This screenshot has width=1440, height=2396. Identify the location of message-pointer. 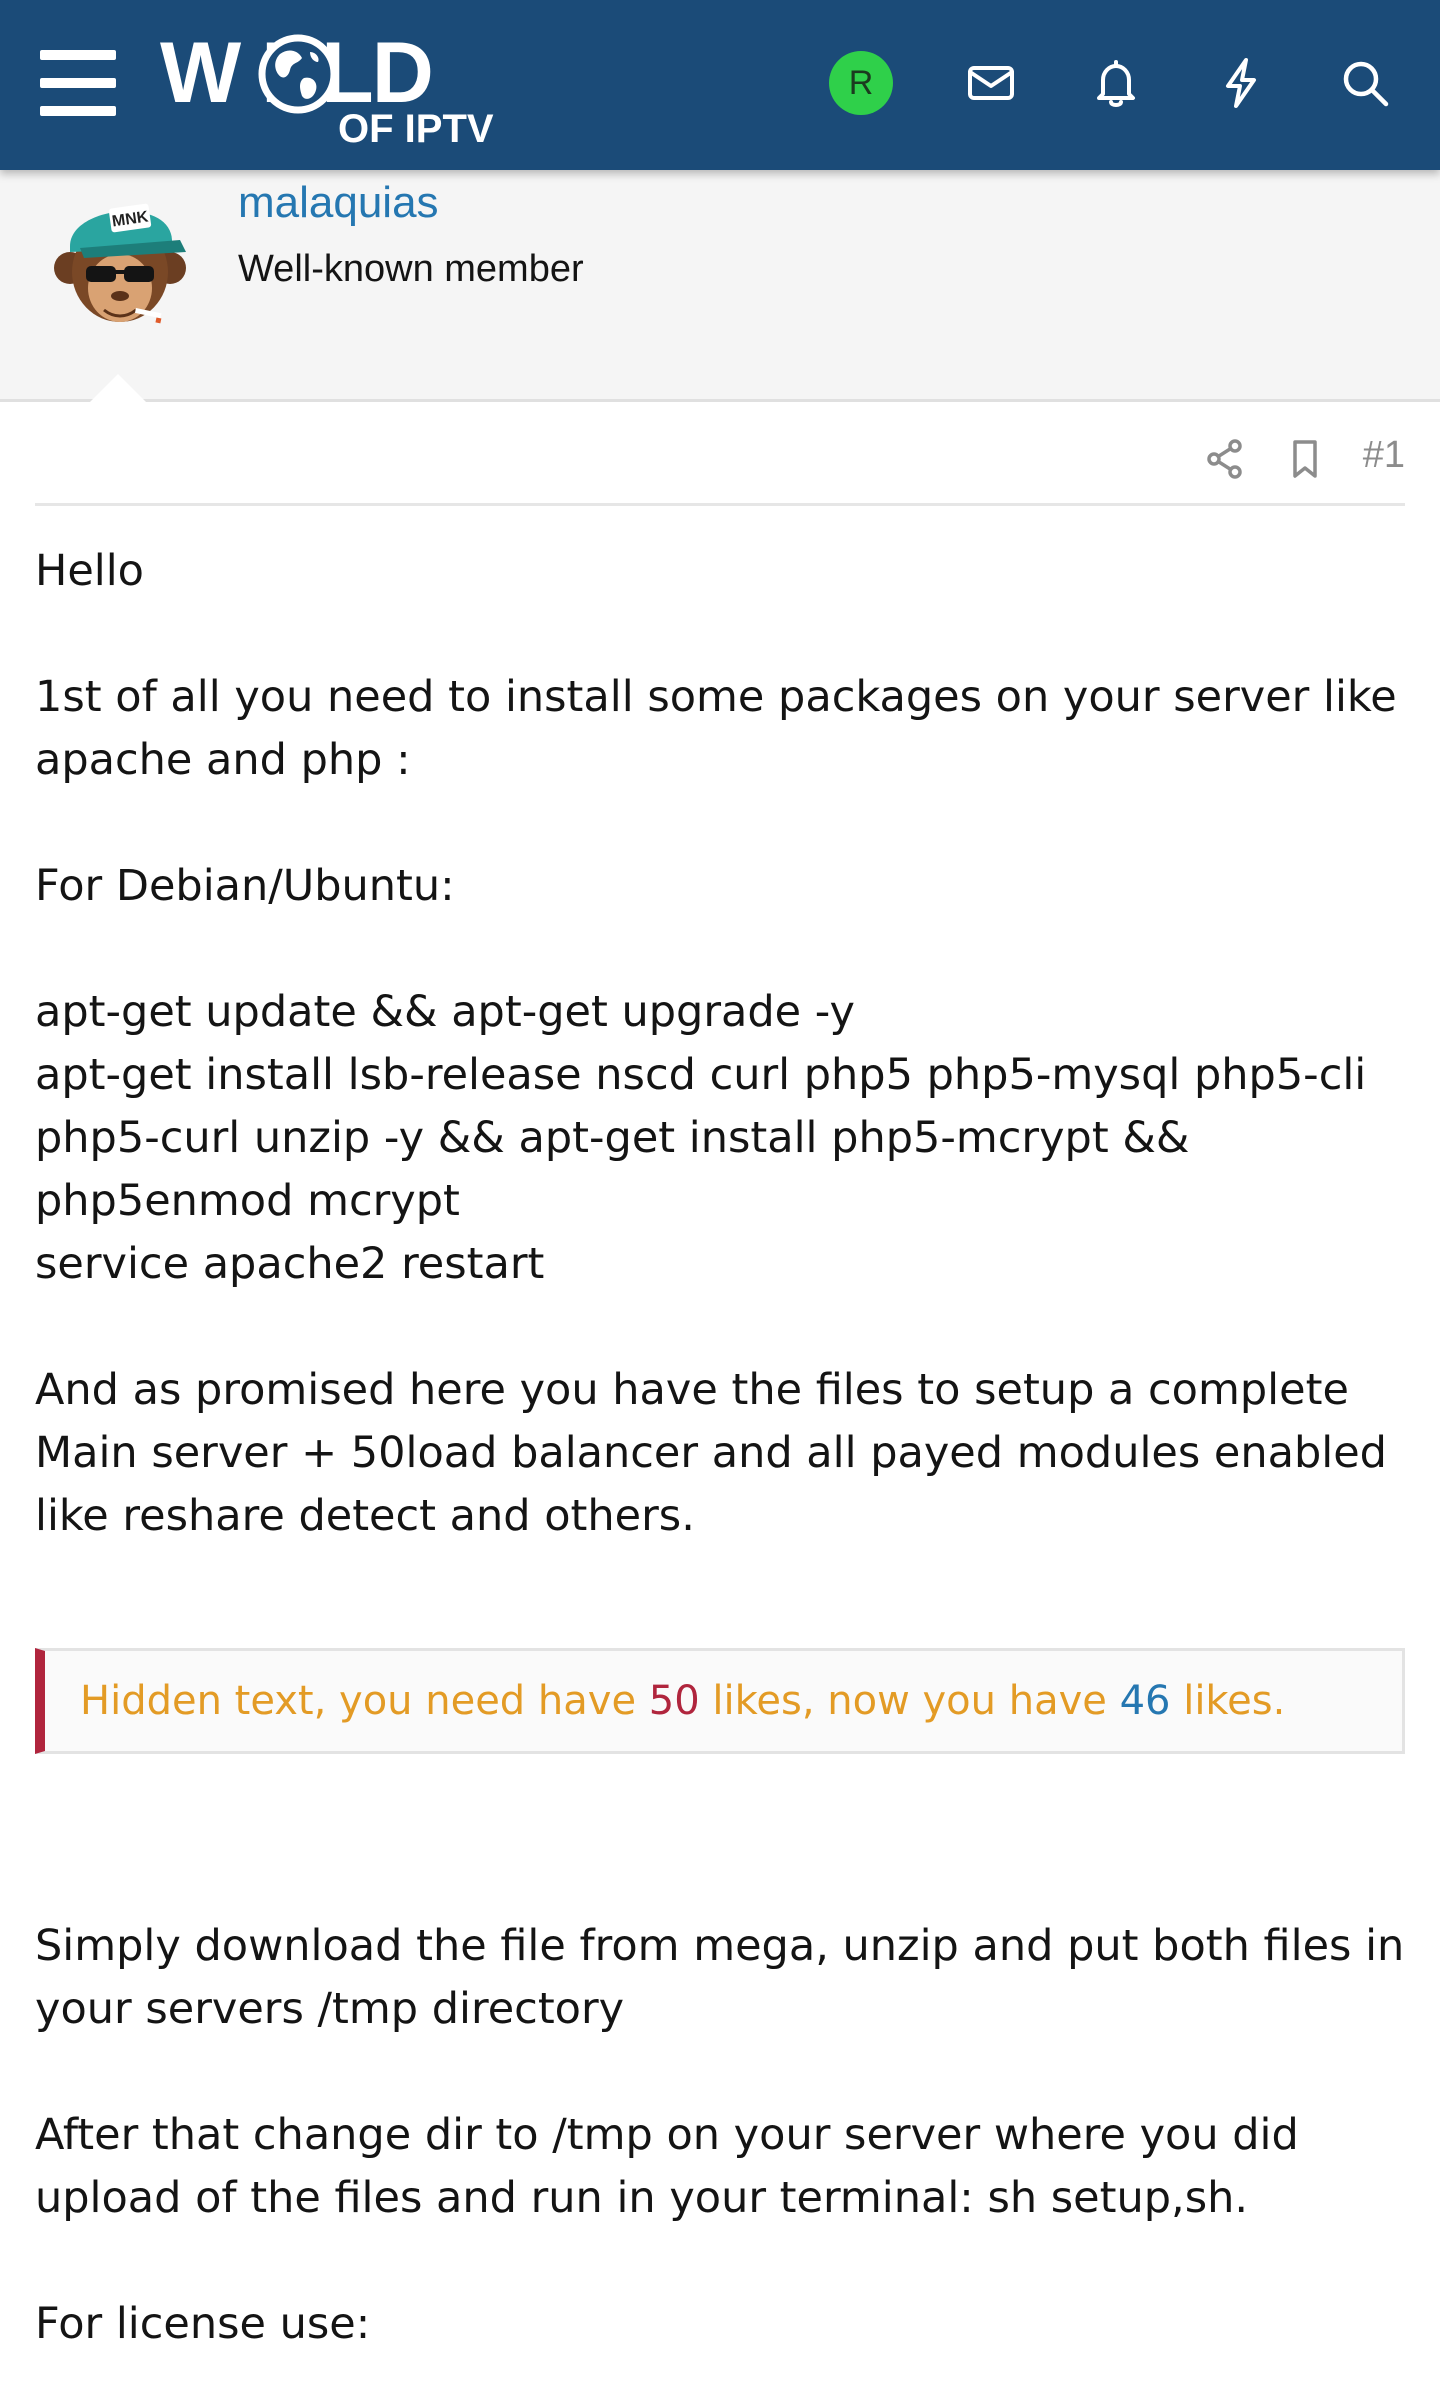
(118, 389).